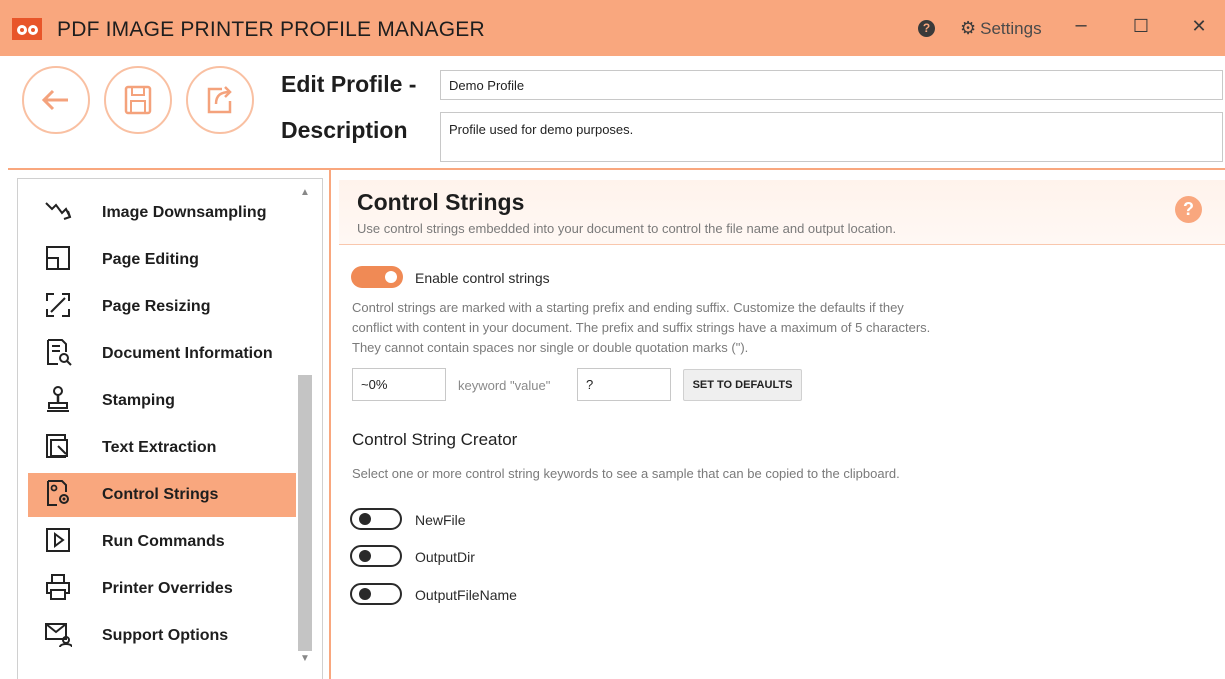 The width and height of the screenshot is (1225, 679). Describe the element at coordinates (624, 384) in the screenshot. I see `suffix-input` at that location.